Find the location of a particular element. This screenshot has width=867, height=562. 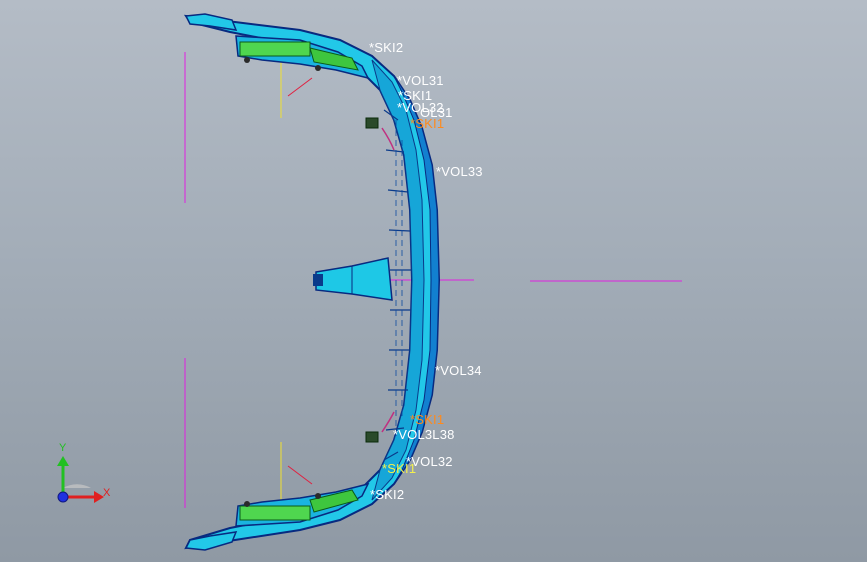

label-ski2-top: *SKI2 is located at coordinates (386, 47).